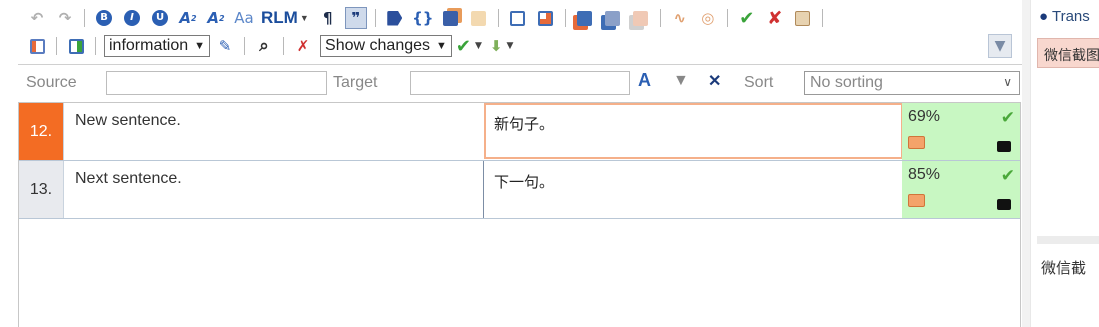 The width and height of the screenshot is (1099, 327). What do you see at coordinates (160, 18) in the screenshot?
I see `underline-icon: U` at bounding box center [160, 18].